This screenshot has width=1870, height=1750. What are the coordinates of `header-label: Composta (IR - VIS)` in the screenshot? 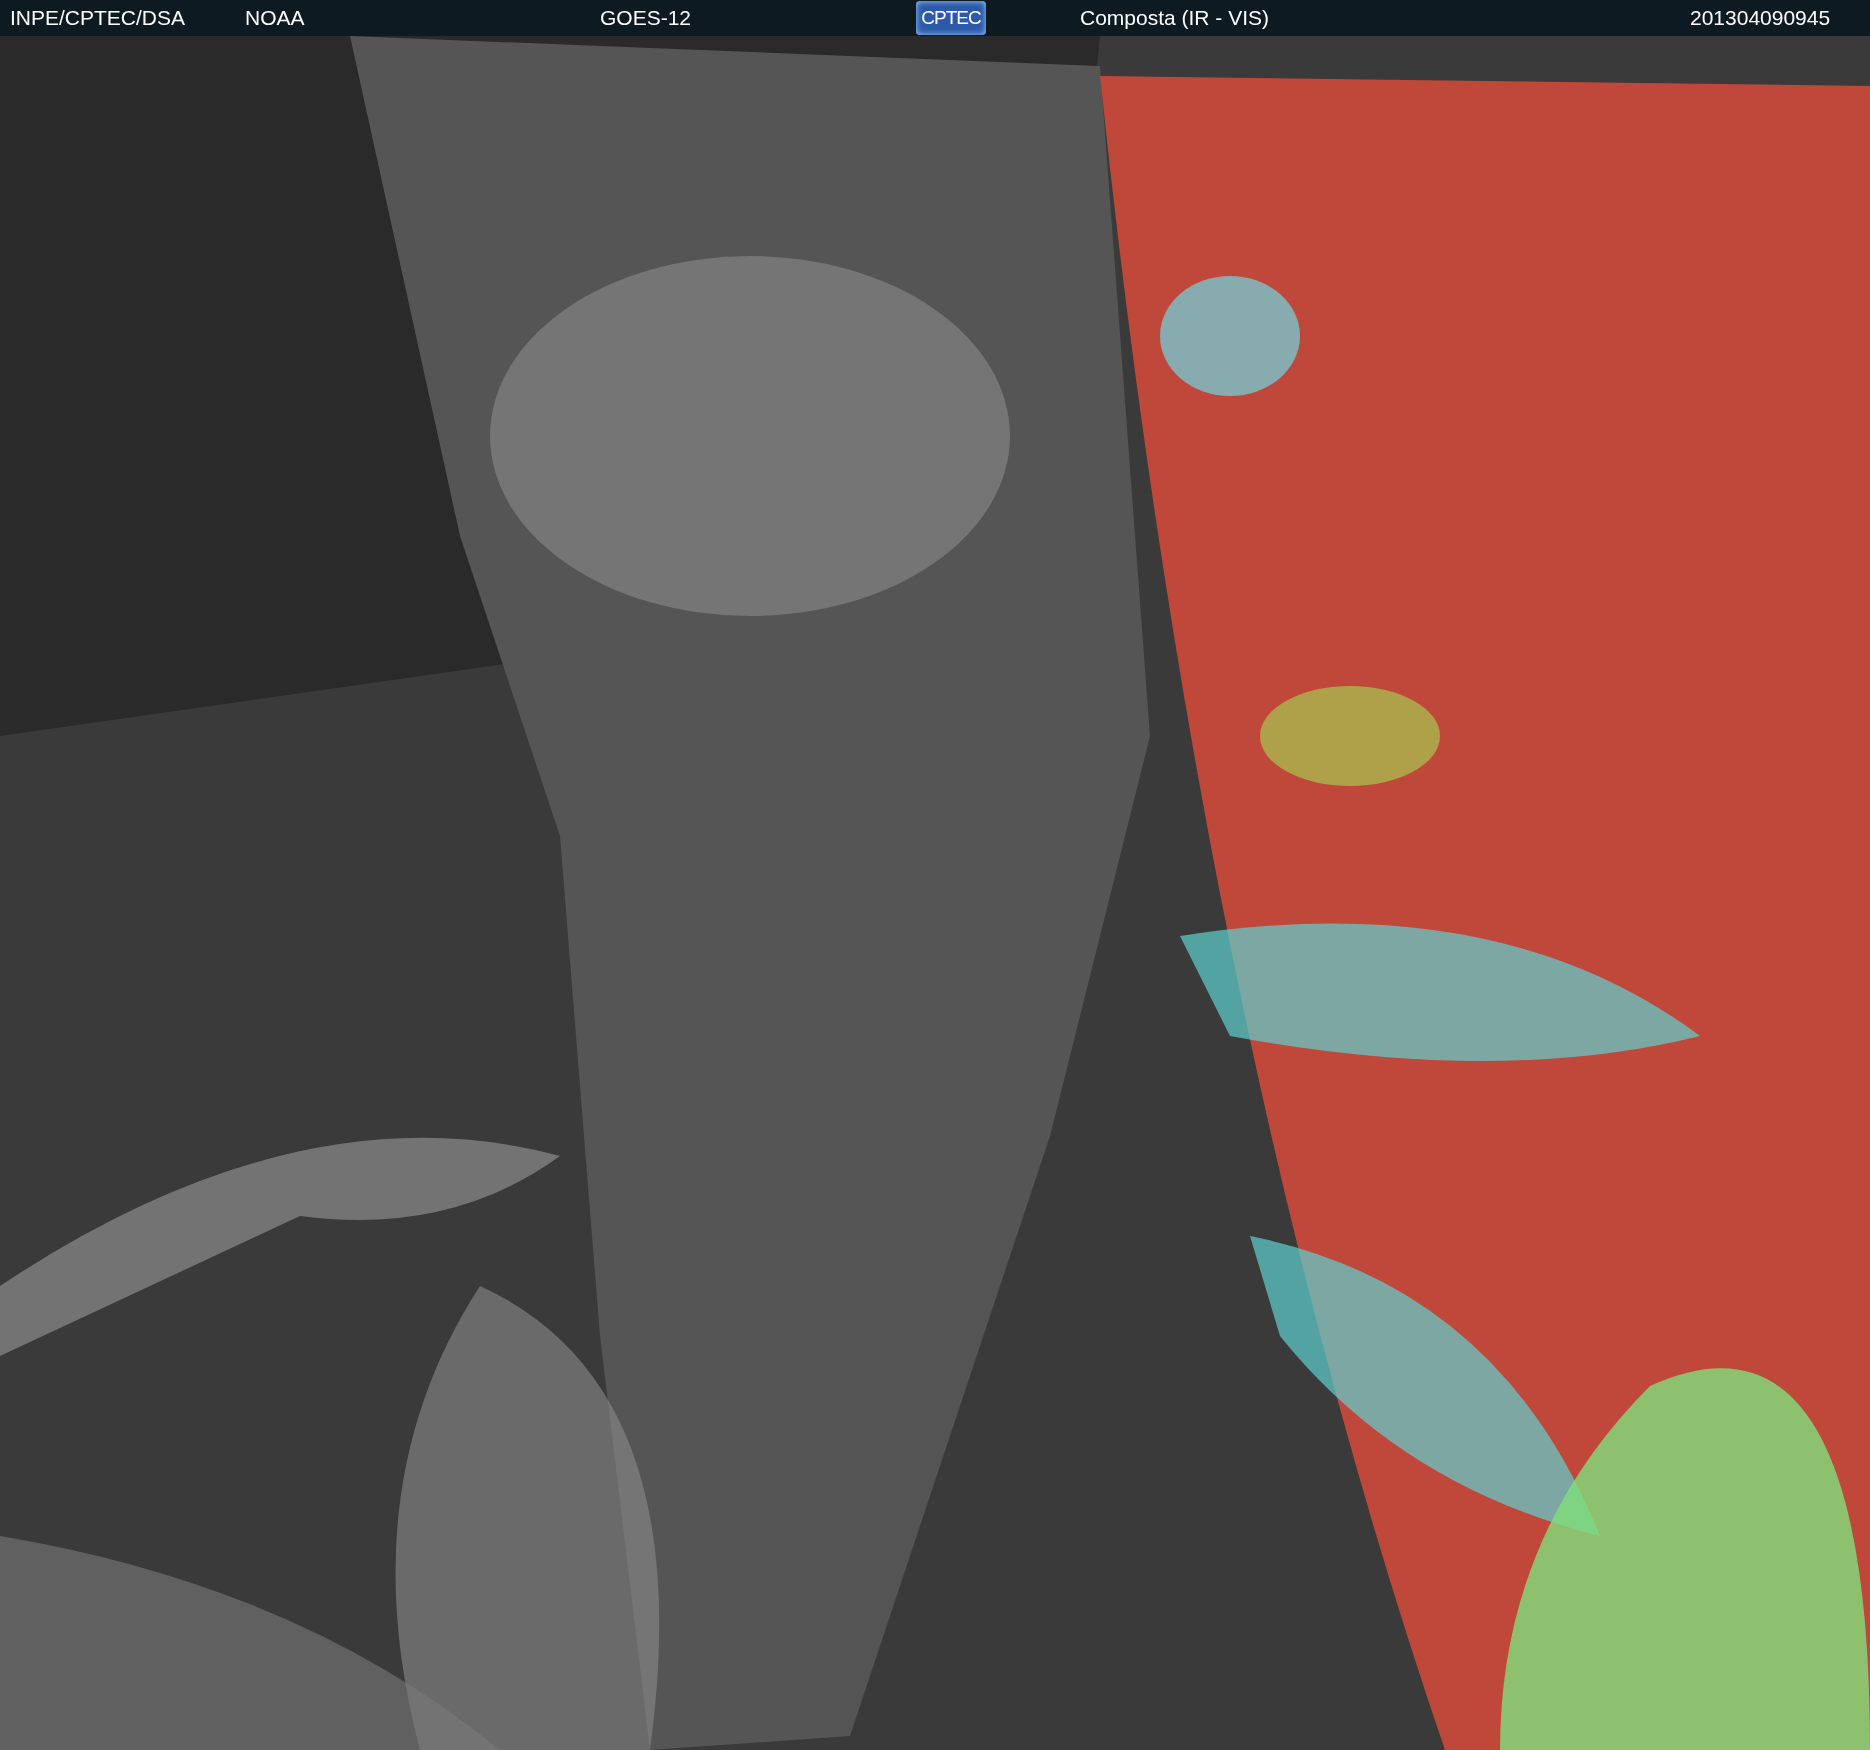 It's located at (1175, 18).